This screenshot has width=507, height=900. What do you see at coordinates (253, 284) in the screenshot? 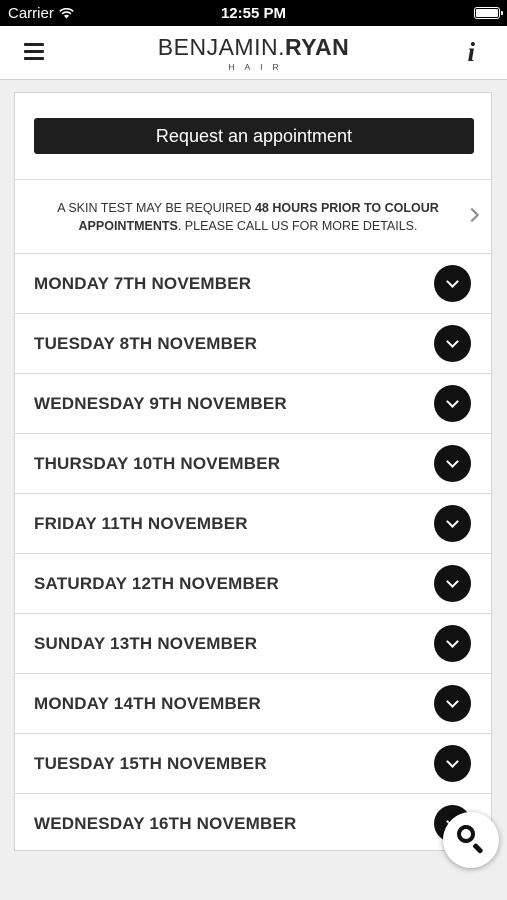
I see `day-row: MONDAY 7TH NOVEMBER` at bounding box center [253, 284].